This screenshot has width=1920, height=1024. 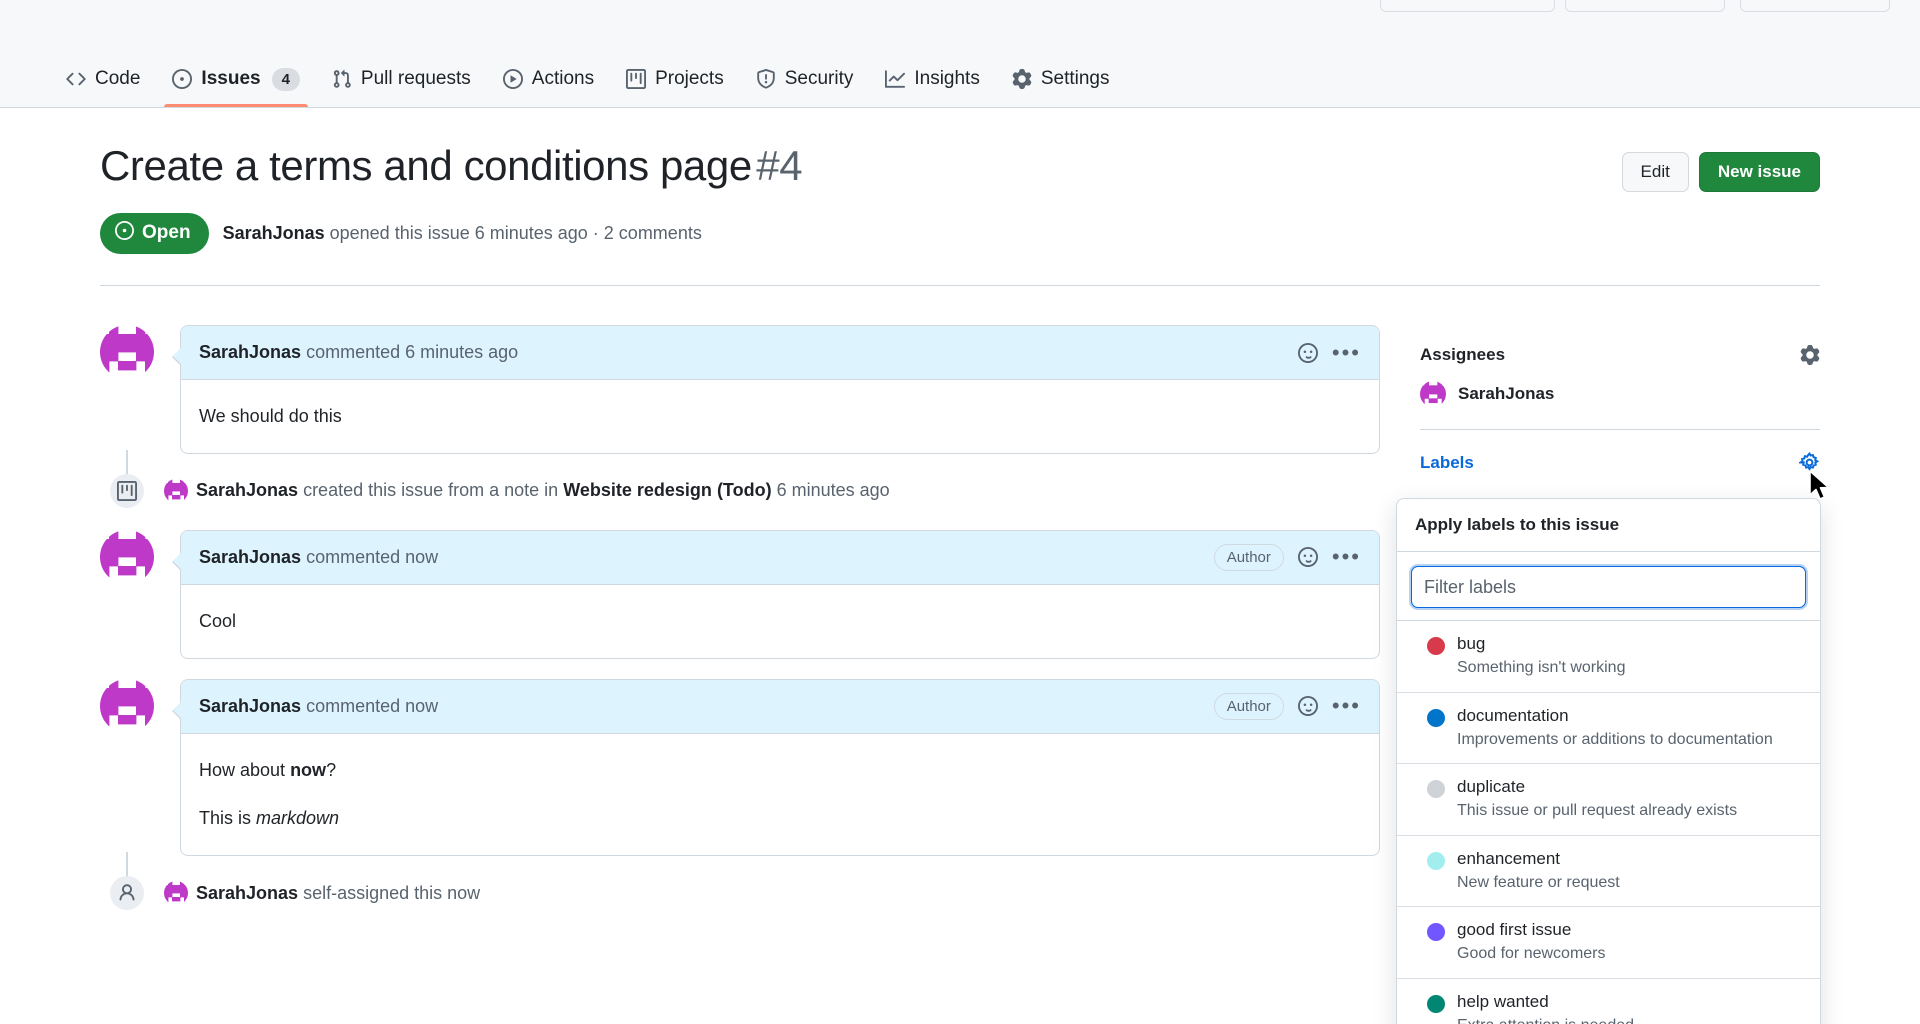 What do you see at coordinates (675, 79) in the screenshot?
I see `nav-tab-projects: Projects` at bounding box center [675, 79].